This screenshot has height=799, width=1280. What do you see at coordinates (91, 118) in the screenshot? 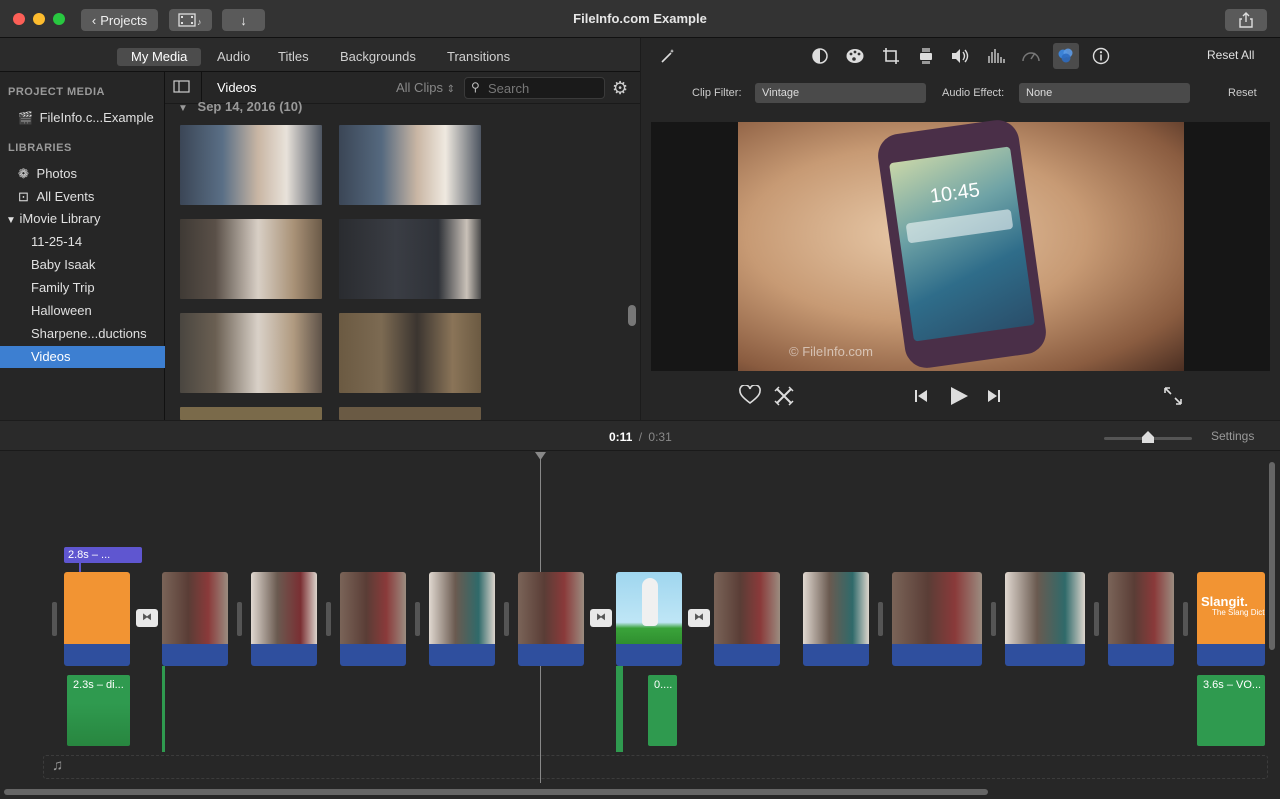
I see `sidebar-item-project: 🎬 FileInfo.c...Example` at bounding box center [91, 118].